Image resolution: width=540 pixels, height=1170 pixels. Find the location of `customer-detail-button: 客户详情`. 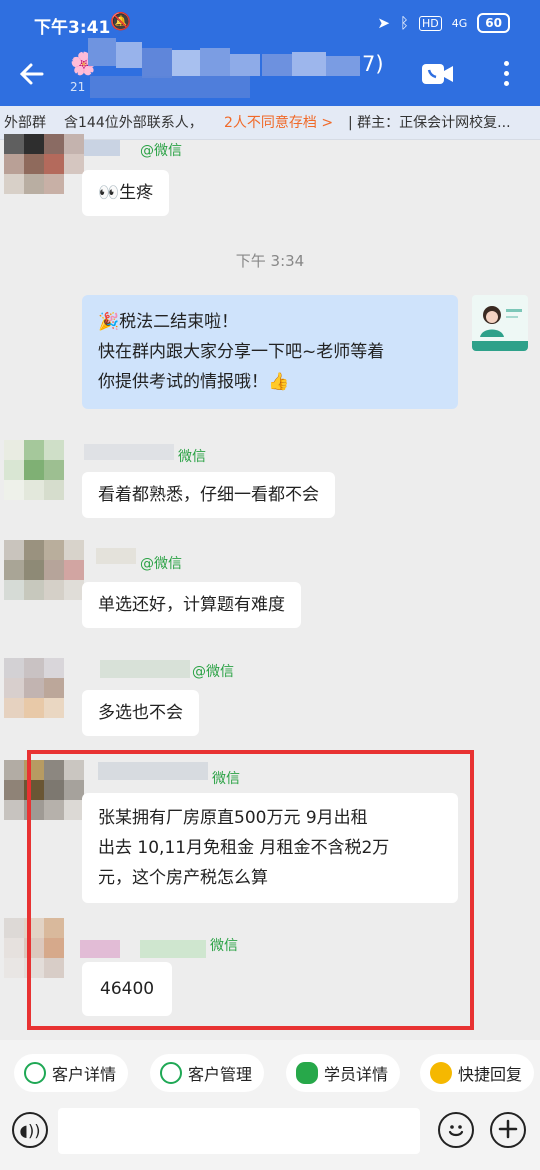

customer-detail-button: 客户详情 is located at coordinates (71, 1073).